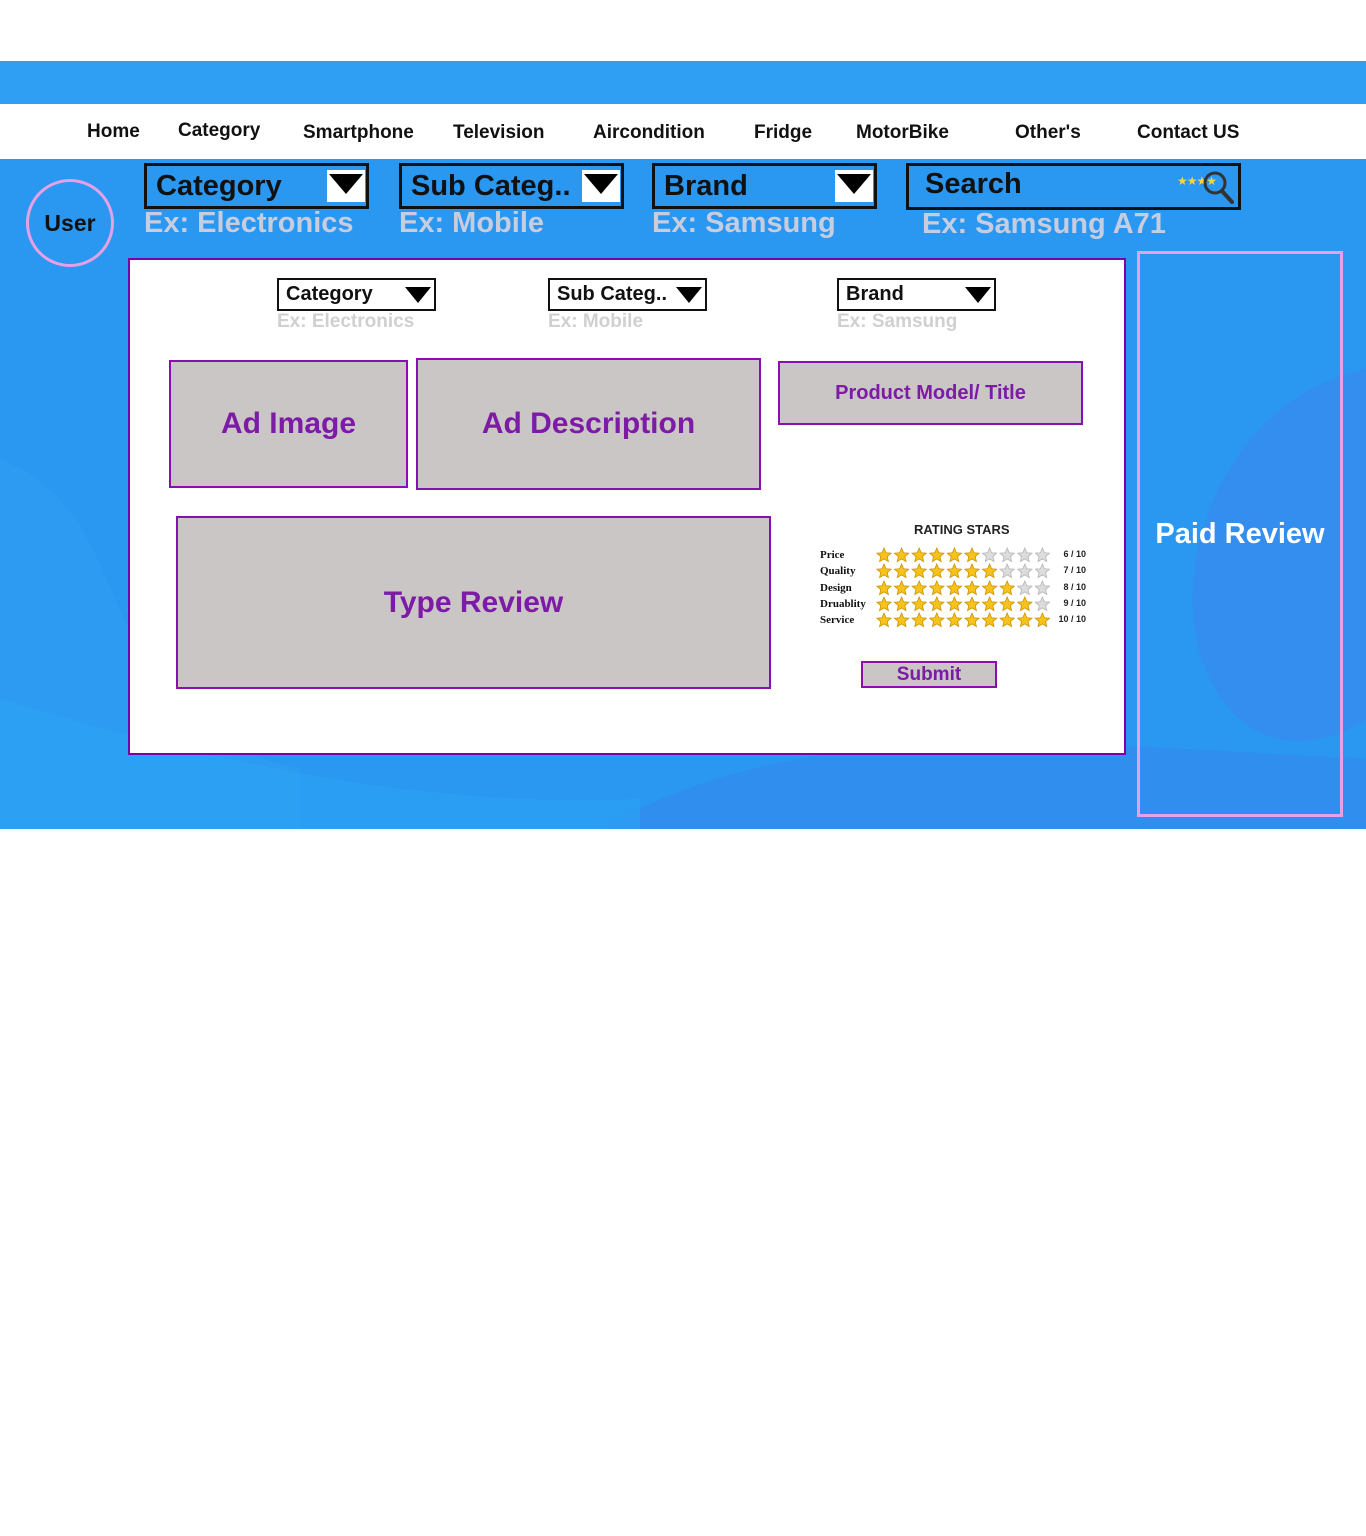  Describe the element at coordinates (1074, 554) in the screenshot. I see `rating-score: 6 / 10` at that location.